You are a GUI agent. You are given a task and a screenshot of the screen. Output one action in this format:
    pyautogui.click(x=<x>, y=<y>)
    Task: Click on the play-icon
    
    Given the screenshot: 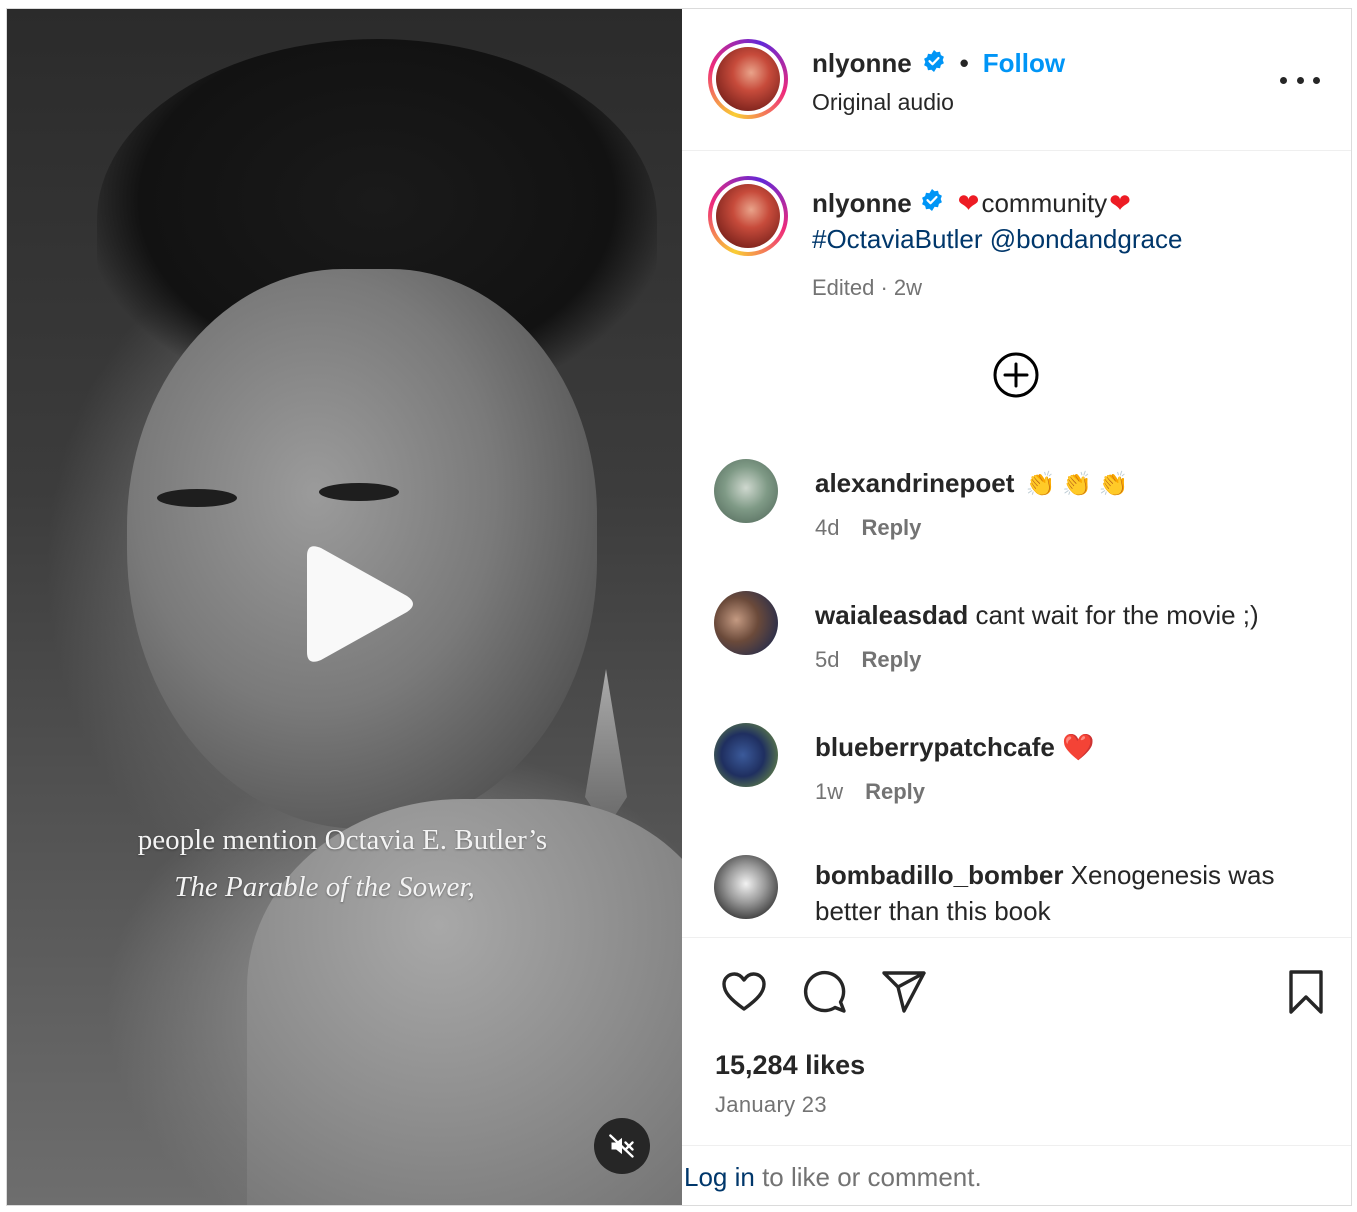 What is the action you would take?
    pyautogui.click(x=357, y=604)
    